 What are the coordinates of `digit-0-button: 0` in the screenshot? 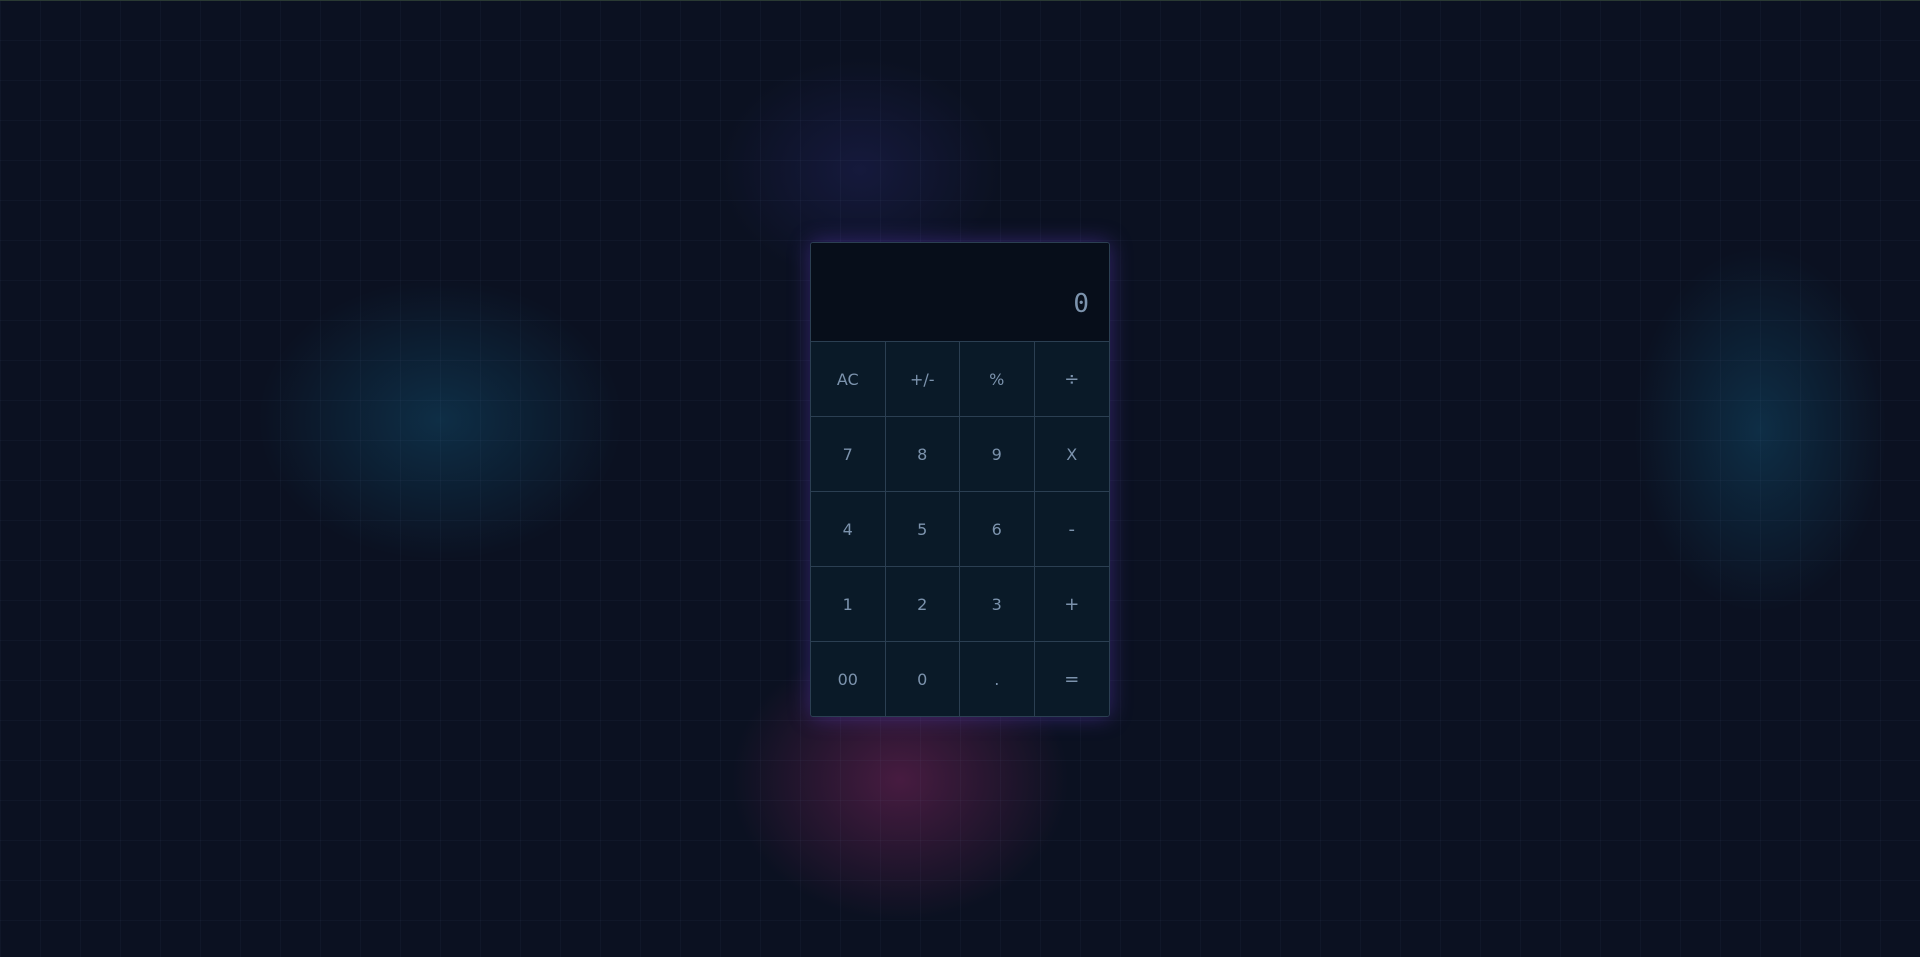 It's located at (922, 679).